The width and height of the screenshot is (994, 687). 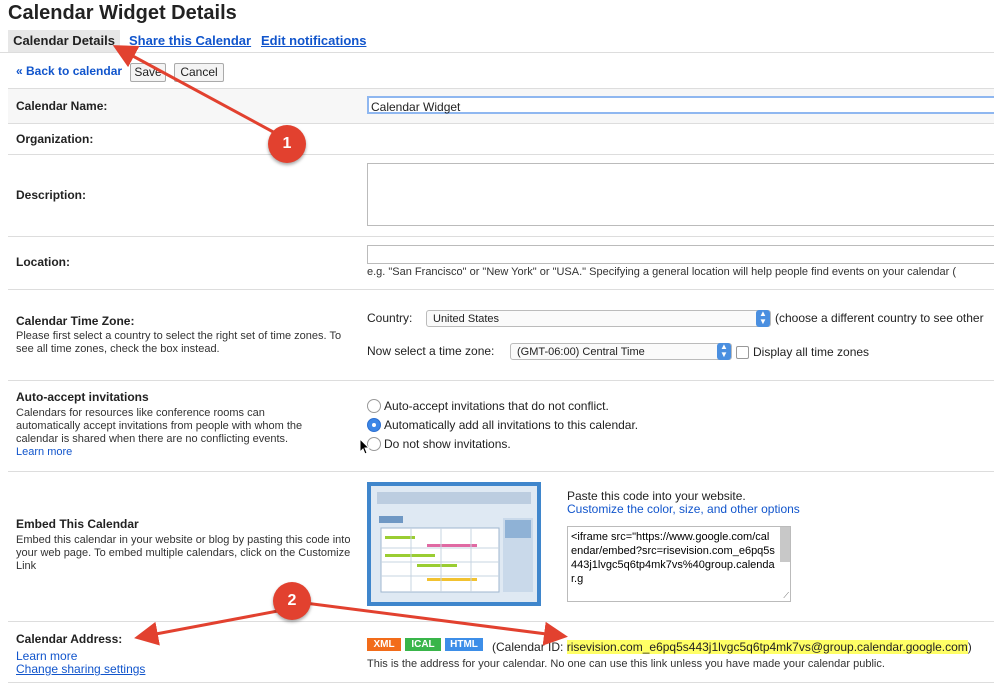 What do you see at coordinates (55, 139) in the screenshot?
I see `organization-label: Organization:` at bounding box center [55, 139].